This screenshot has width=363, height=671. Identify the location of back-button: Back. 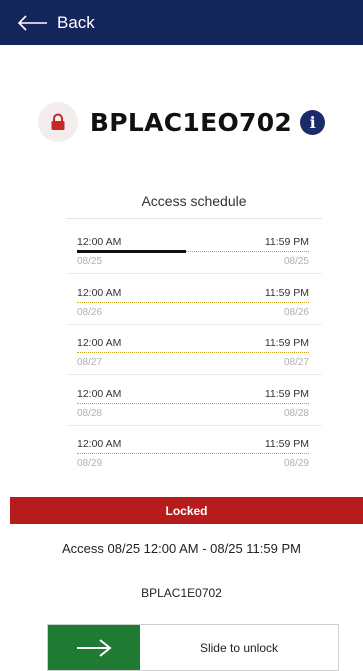
(76, 23).